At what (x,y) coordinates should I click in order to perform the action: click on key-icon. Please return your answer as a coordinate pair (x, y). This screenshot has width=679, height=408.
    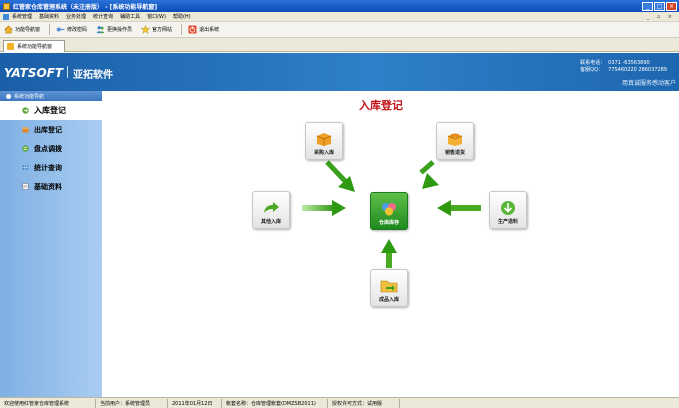
    Looking at the image, I should click on (60, 29).